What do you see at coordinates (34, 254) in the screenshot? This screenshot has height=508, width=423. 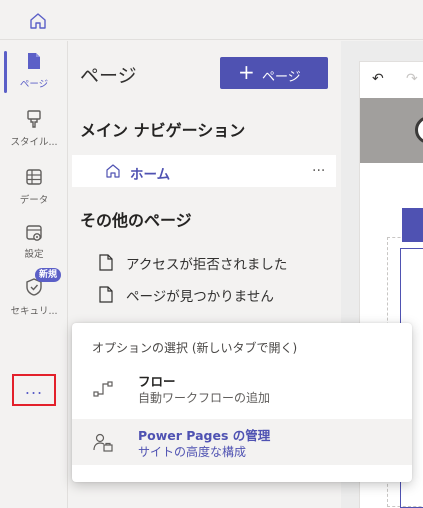 I see `rail-item-label: 設定` at bounding box center [34, 254].